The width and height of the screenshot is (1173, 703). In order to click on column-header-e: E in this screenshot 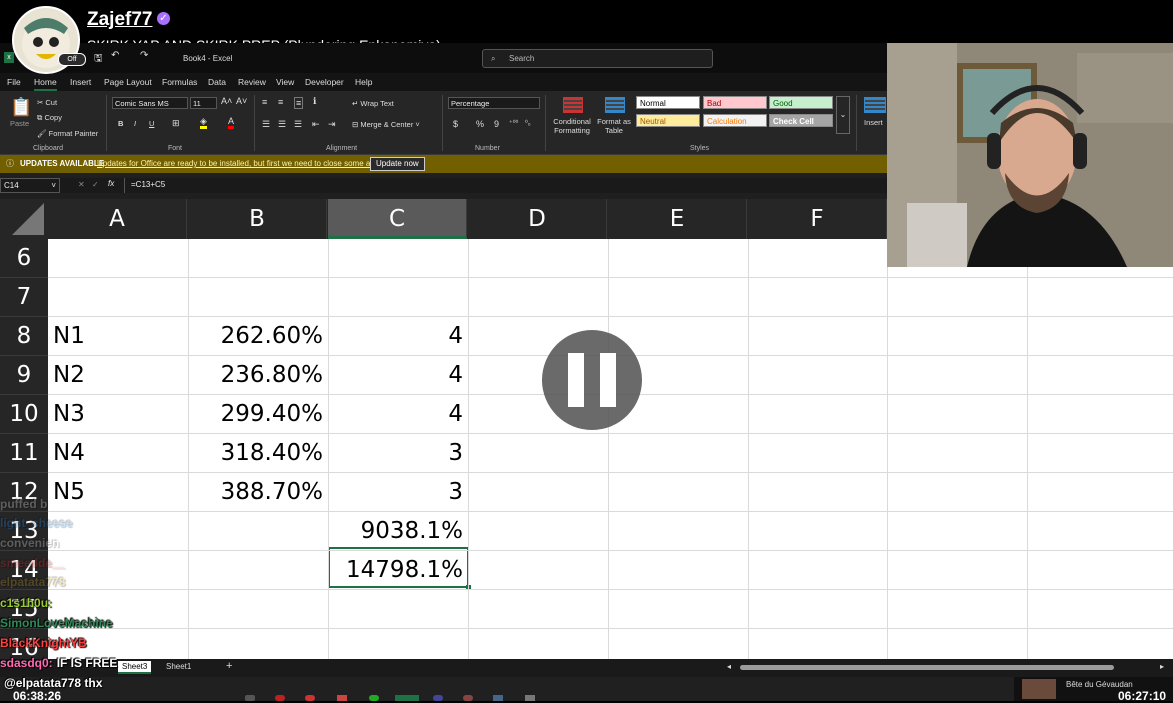, I will do `click(677, 219)`.